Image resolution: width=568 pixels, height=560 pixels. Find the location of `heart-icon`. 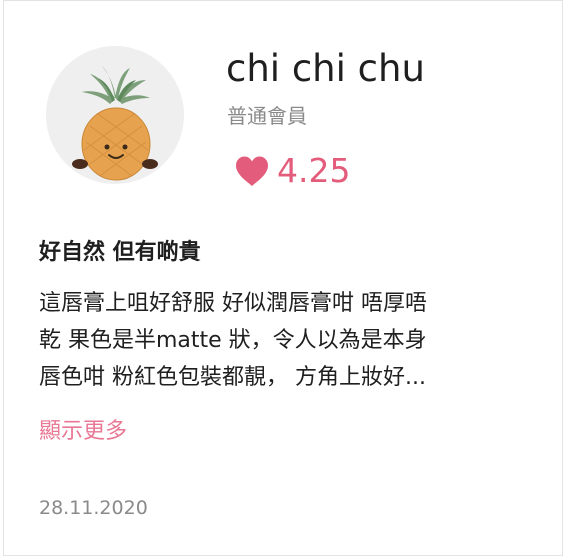

heart-icon is located at coordinates (252, 171).